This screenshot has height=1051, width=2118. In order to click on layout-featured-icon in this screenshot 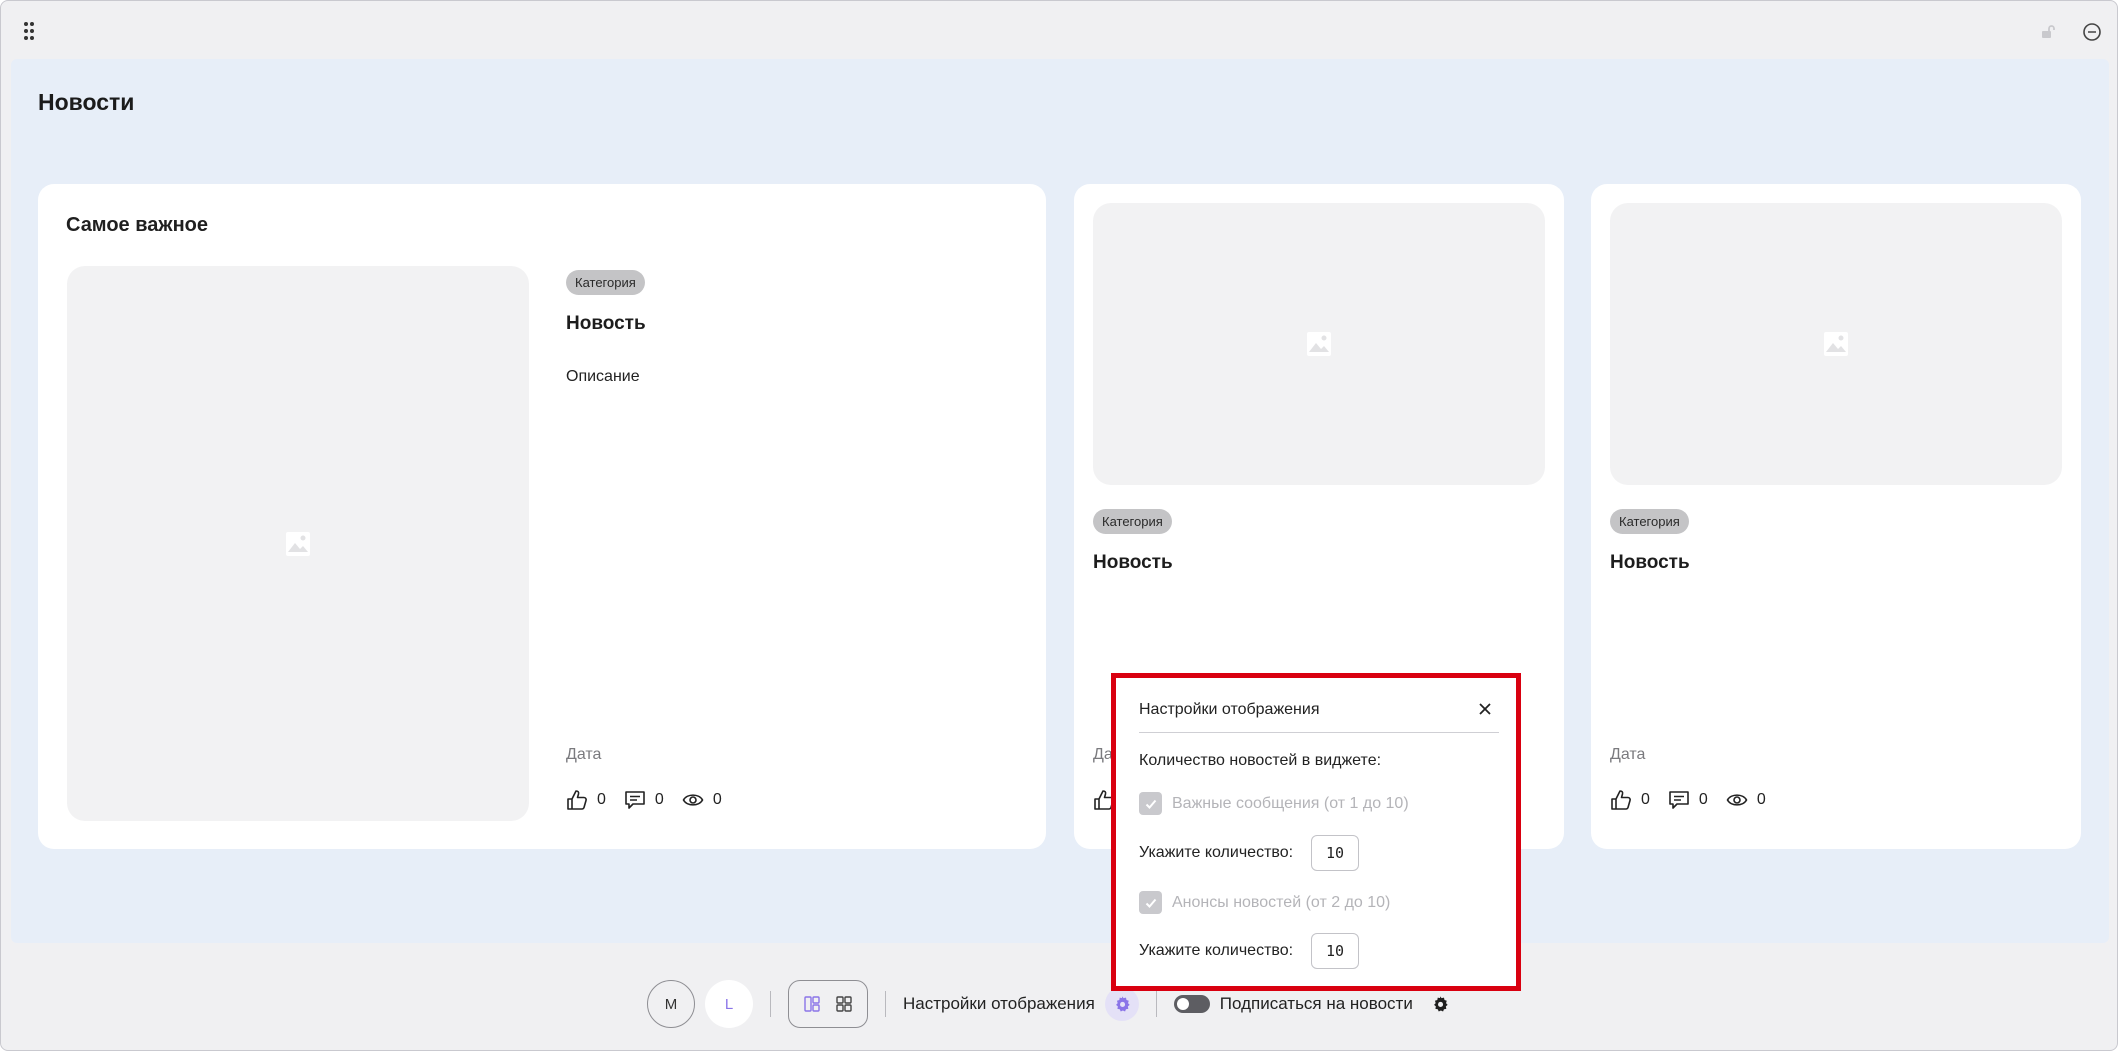, I will do `click(812, 1004)`.